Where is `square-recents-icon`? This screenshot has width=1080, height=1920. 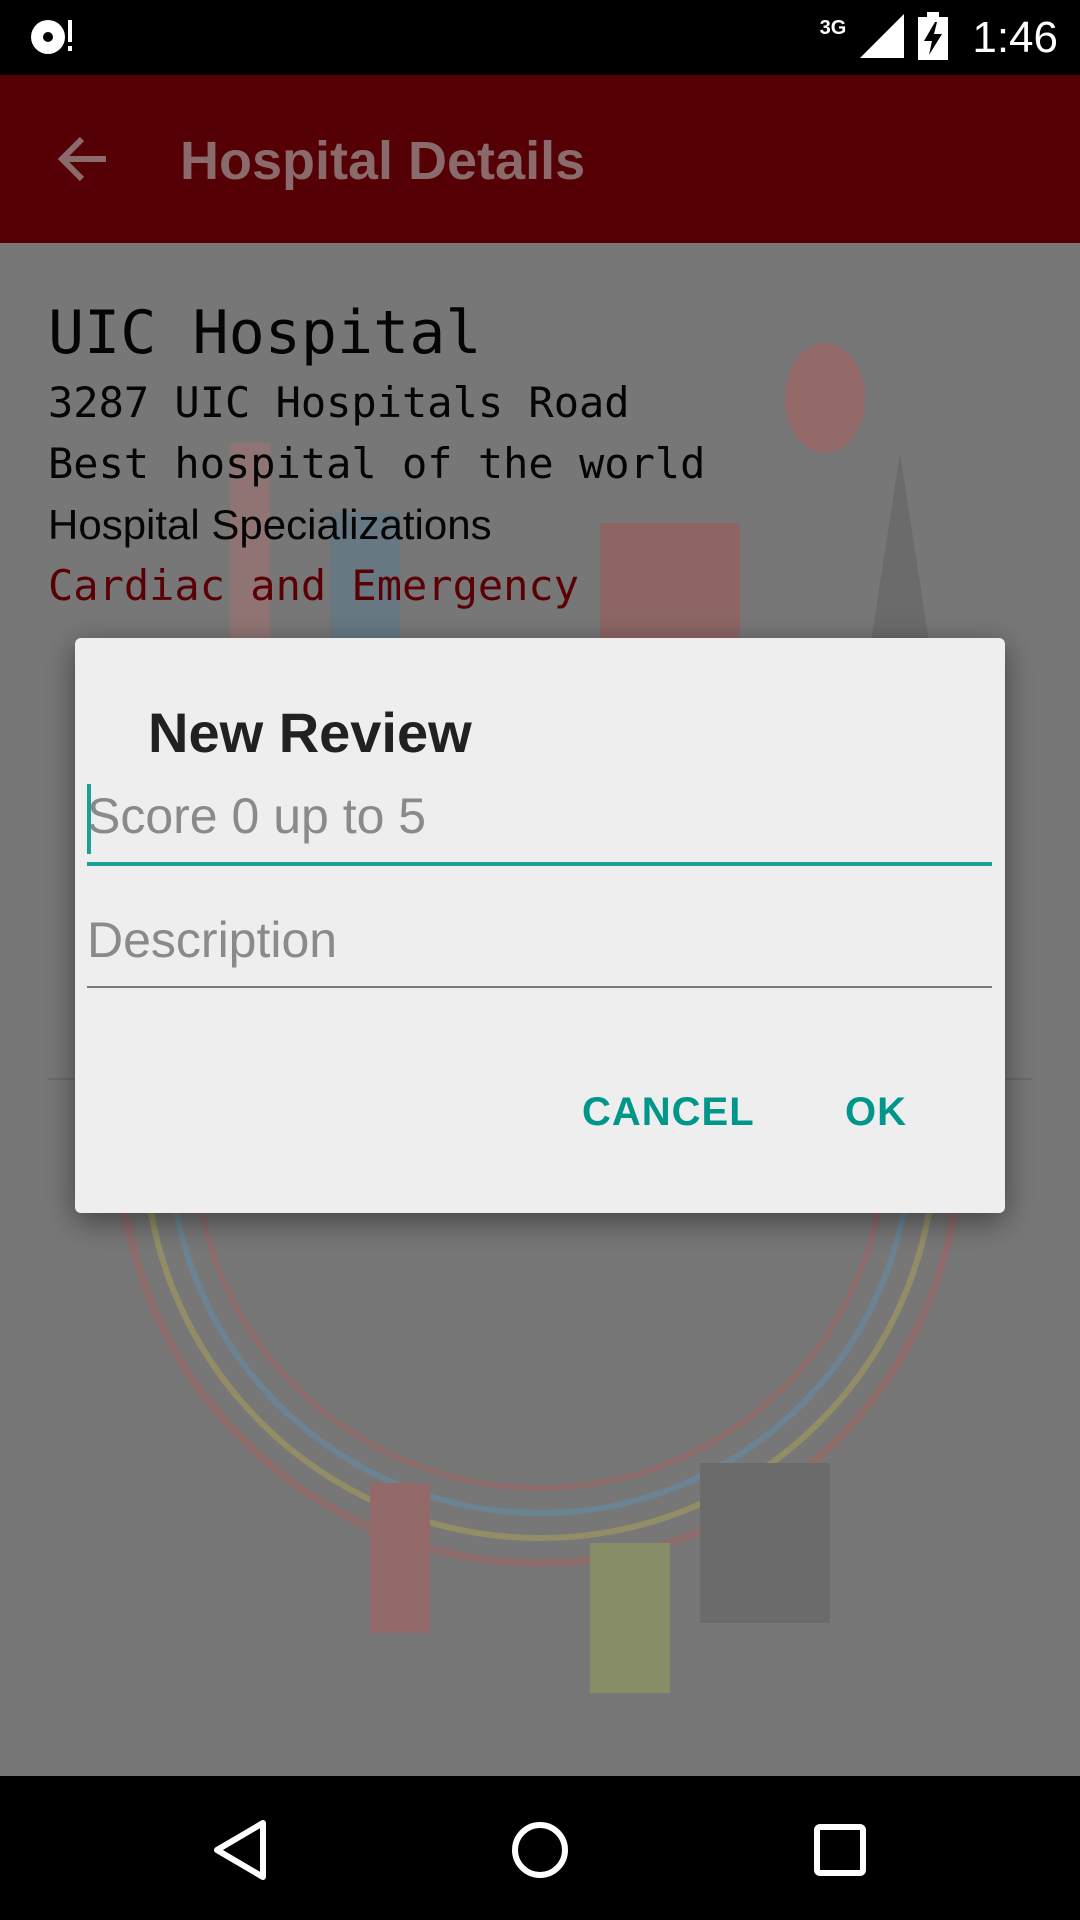 square-recents-icon is located at coordinates (840, 1850).